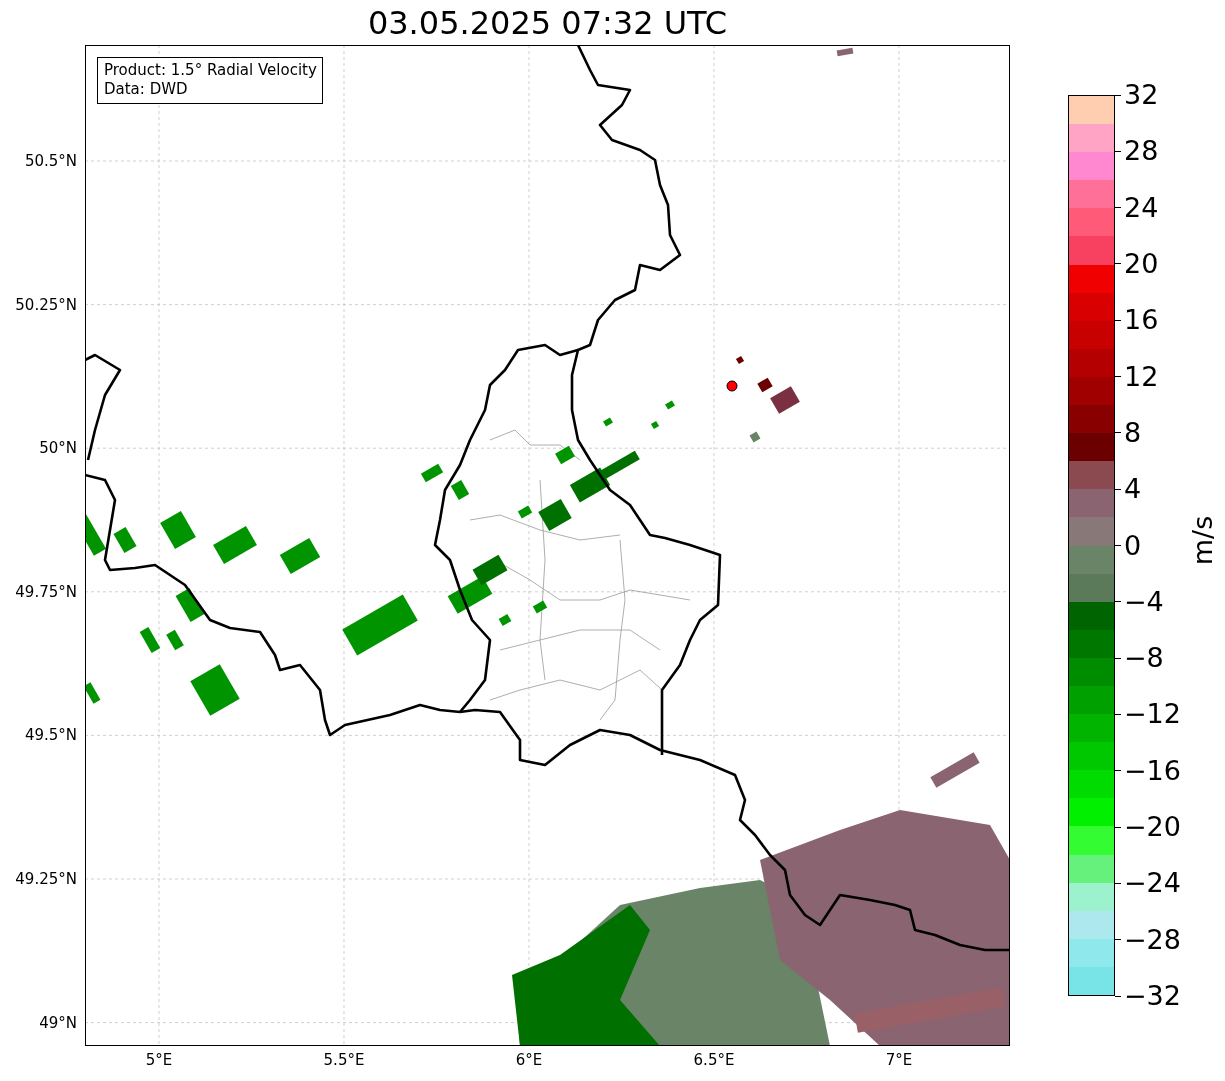 The image size is (1225, 1081). Describe the element at coordinates (46, 304) in the screenshot. I see `tick-label: 50.25°N` at that location.